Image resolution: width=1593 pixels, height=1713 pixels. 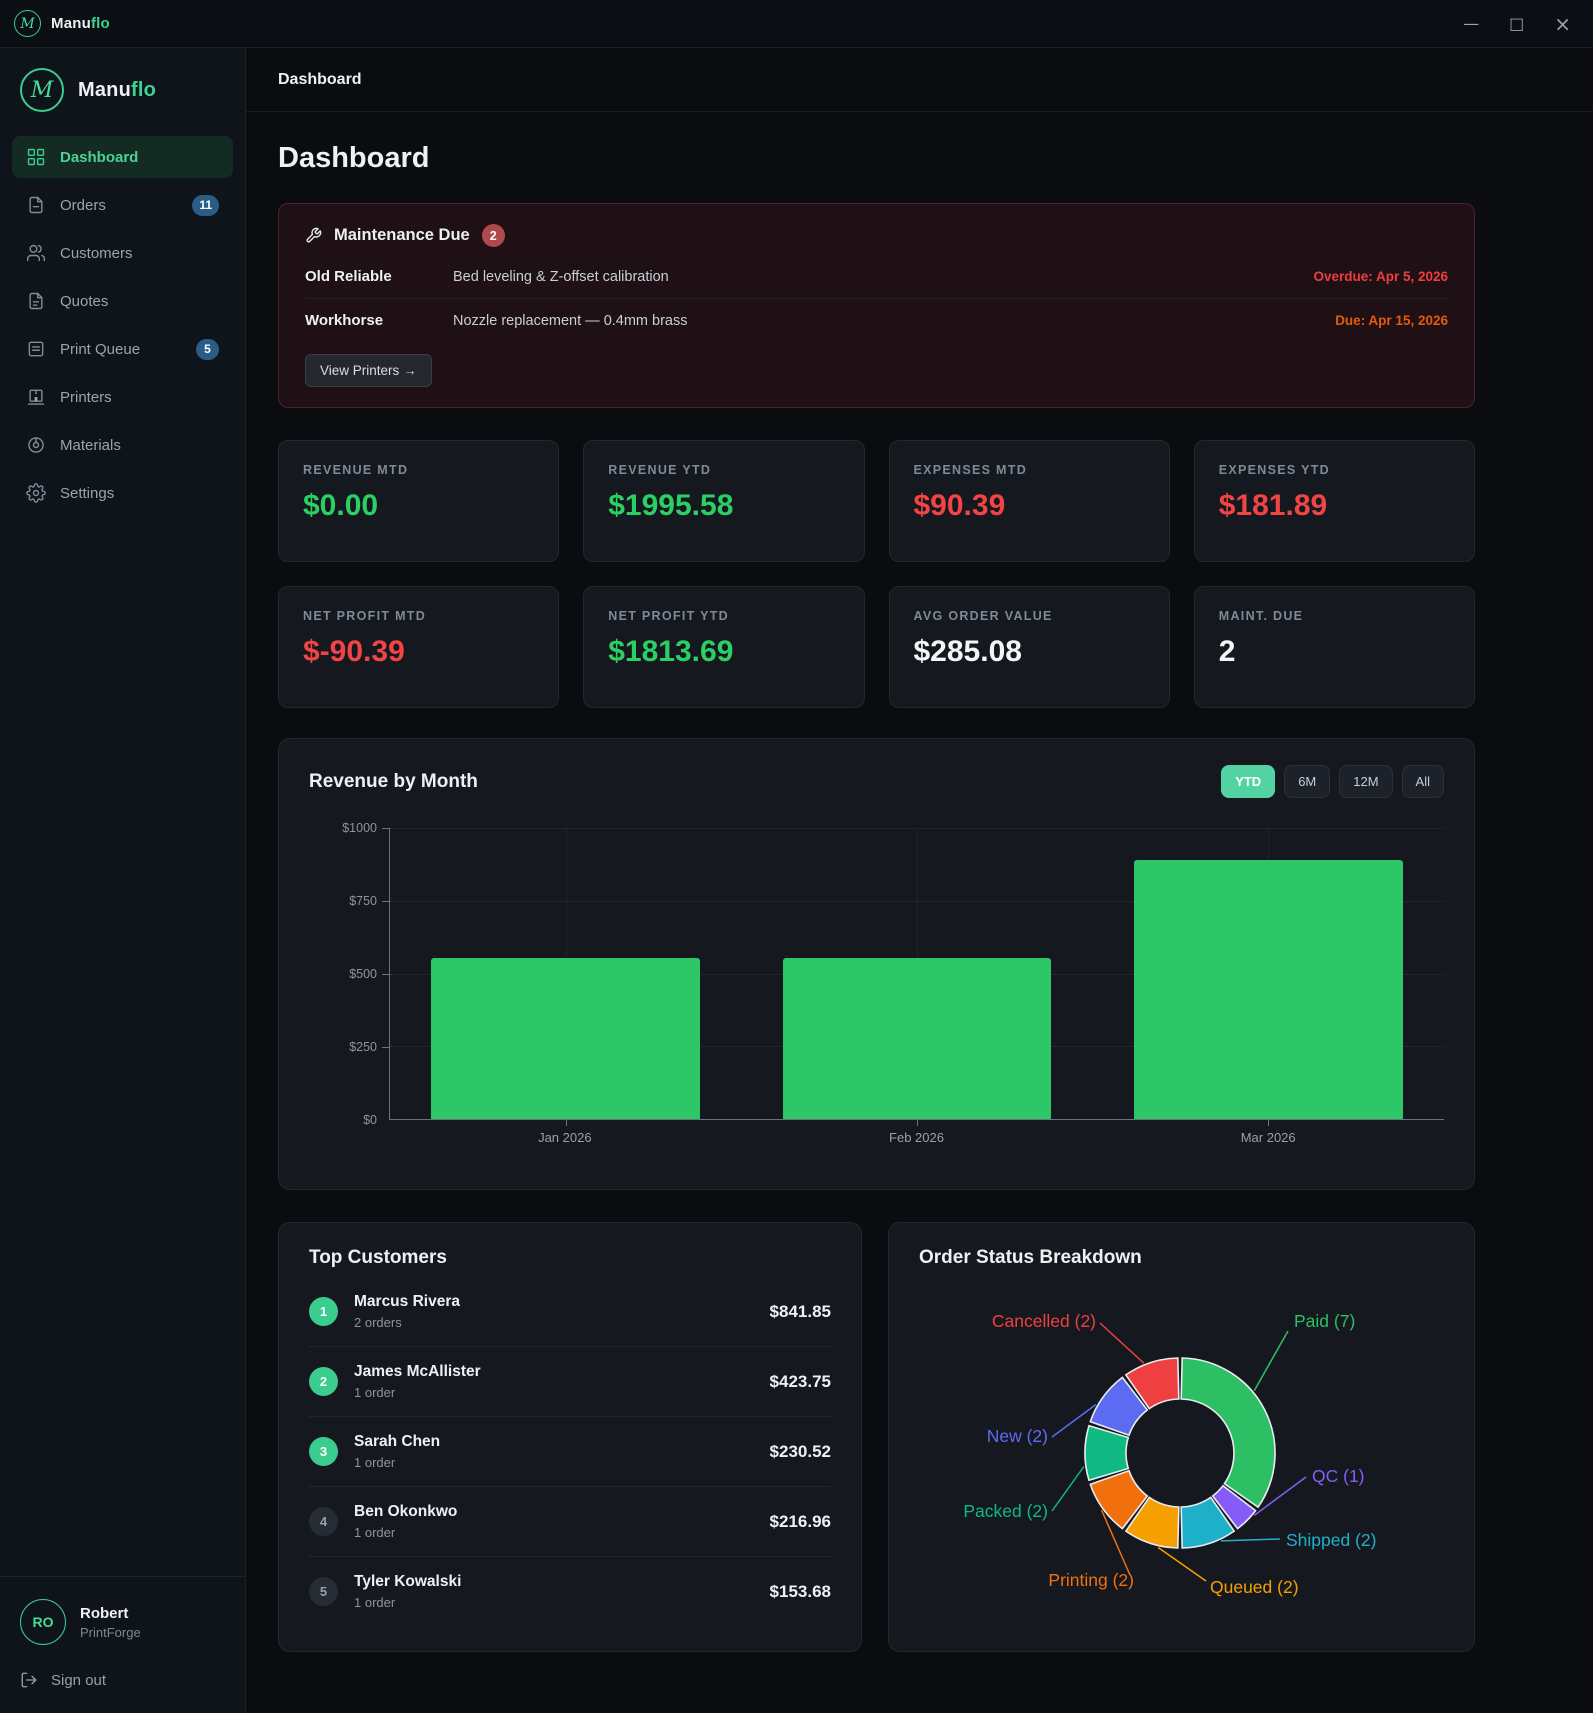 What do you see at coordinates (341, 505) in the screenshot?
I see `kpi-value: $0.00` at bounding box center [341, 505].